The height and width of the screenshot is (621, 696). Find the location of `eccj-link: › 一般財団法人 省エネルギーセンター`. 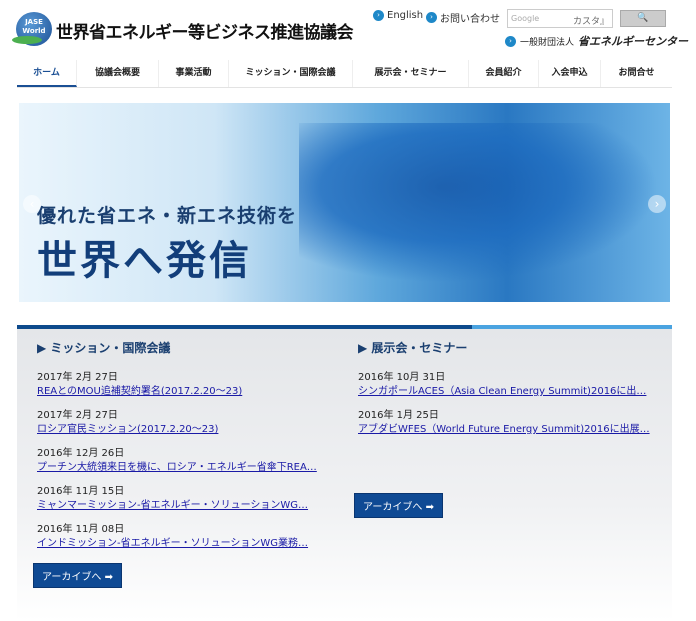

eccj-link: › 一般財団法人 省エネルギーセンター is located at coordinates (596, 41).